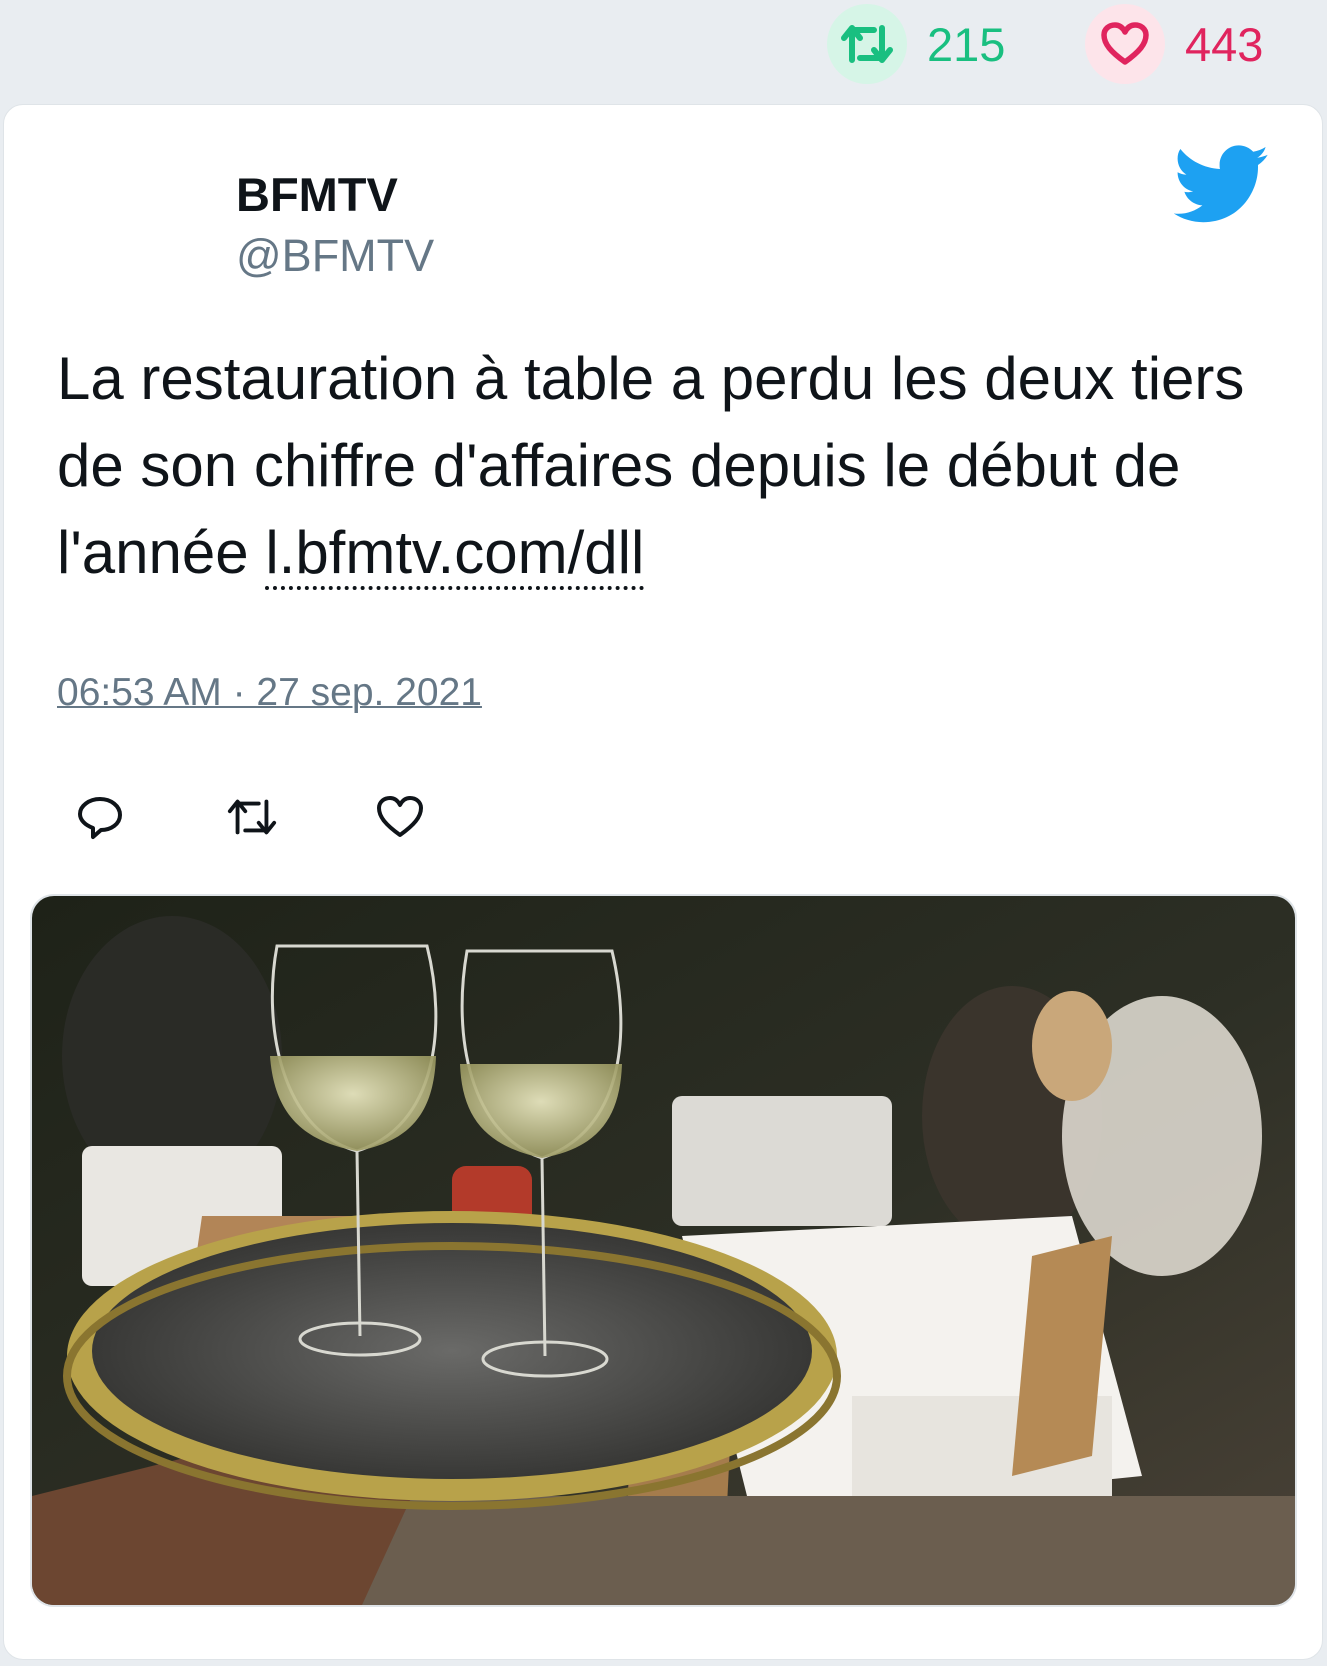 The height and width of the screenshot is (1666, 1327). Describe the element at coordinates (966, 44) in the screenshot. I see `retweet-count: 215` at that location.